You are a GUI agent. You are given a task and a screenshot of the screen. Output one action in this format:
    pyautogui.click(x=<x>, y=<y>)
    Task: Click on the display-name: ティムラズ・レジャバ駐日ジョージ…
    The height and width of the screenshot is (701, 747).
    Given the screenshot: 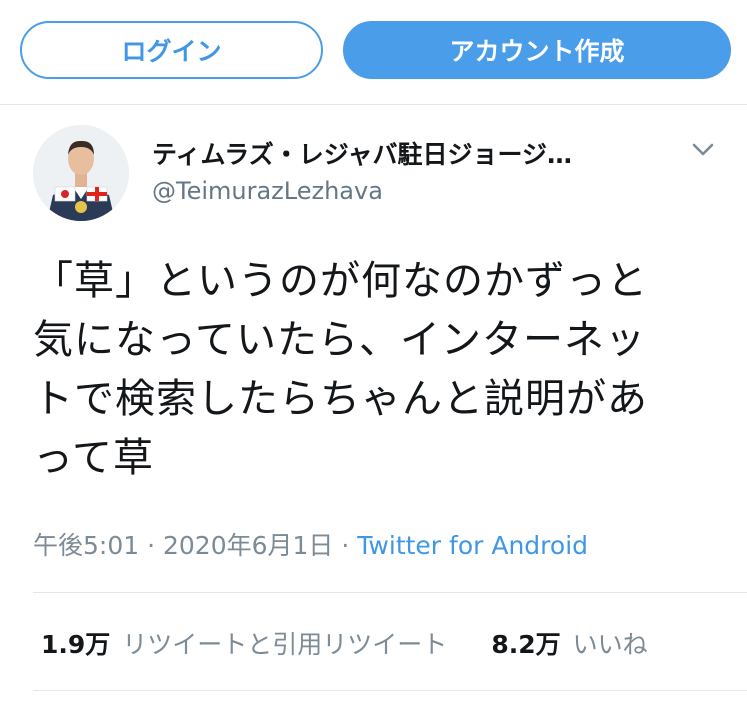 What is the action you would take?
    pyautogui.click(x=397, y=153)
    